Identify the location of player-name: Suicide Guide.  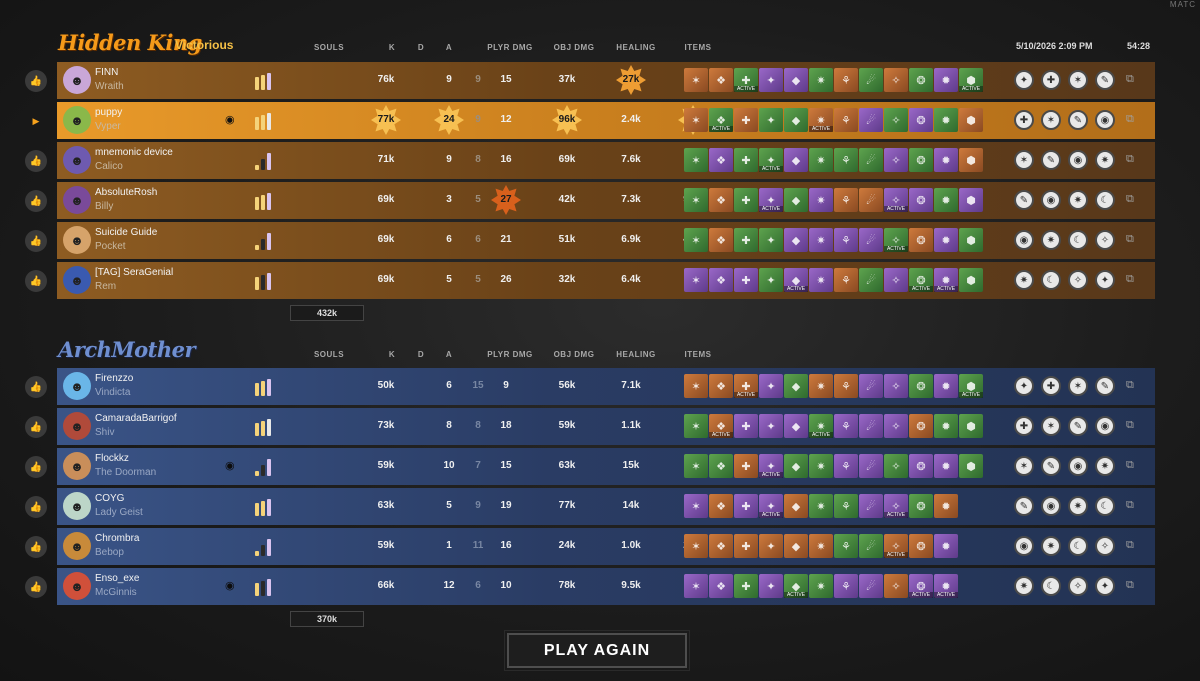
(126, 232).